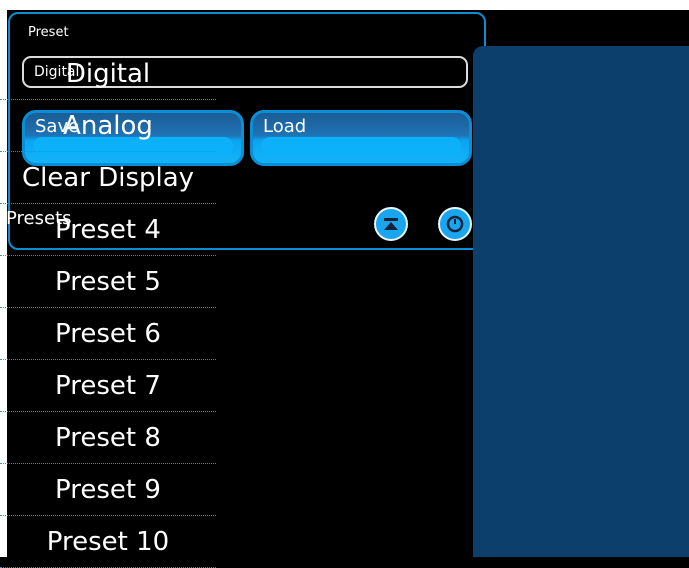  I want to click on clock-icon, so click(455, 224).